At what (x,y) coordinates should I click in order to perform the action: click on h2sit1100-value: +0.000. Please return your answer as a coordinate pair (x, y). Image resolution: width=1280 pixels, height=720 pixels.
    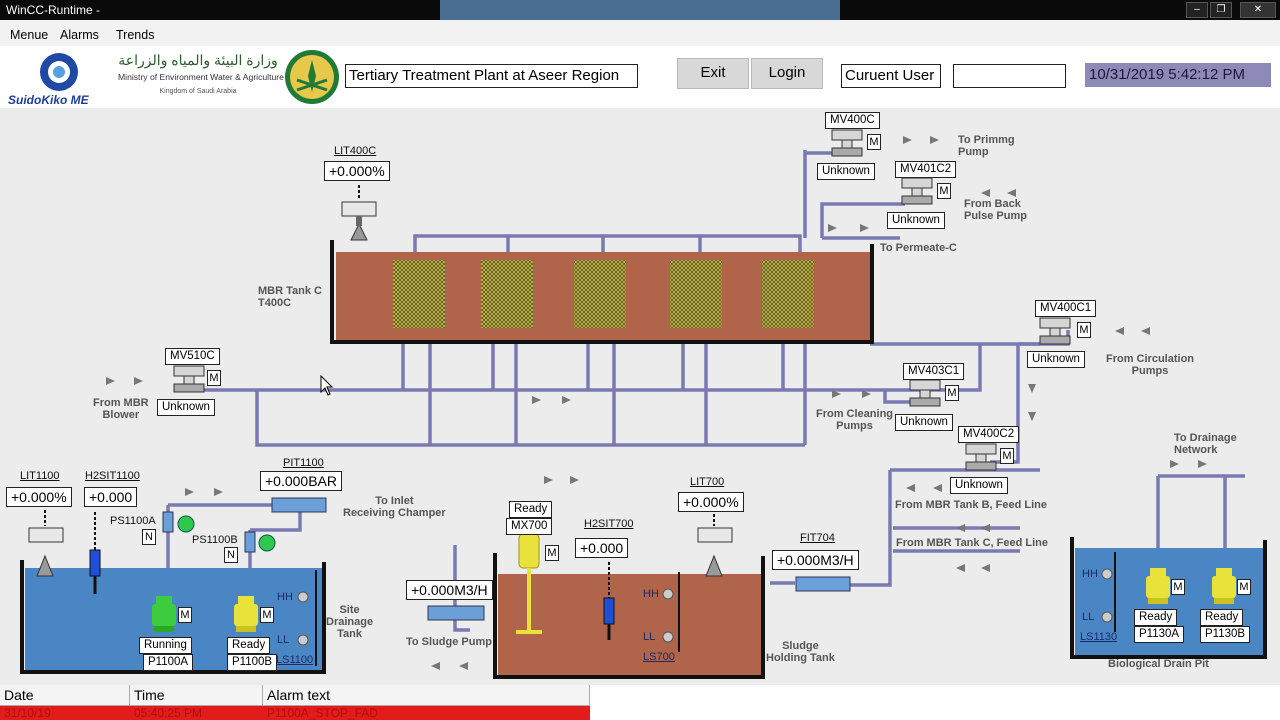
    Looking at the image, I should click on (111, 497).